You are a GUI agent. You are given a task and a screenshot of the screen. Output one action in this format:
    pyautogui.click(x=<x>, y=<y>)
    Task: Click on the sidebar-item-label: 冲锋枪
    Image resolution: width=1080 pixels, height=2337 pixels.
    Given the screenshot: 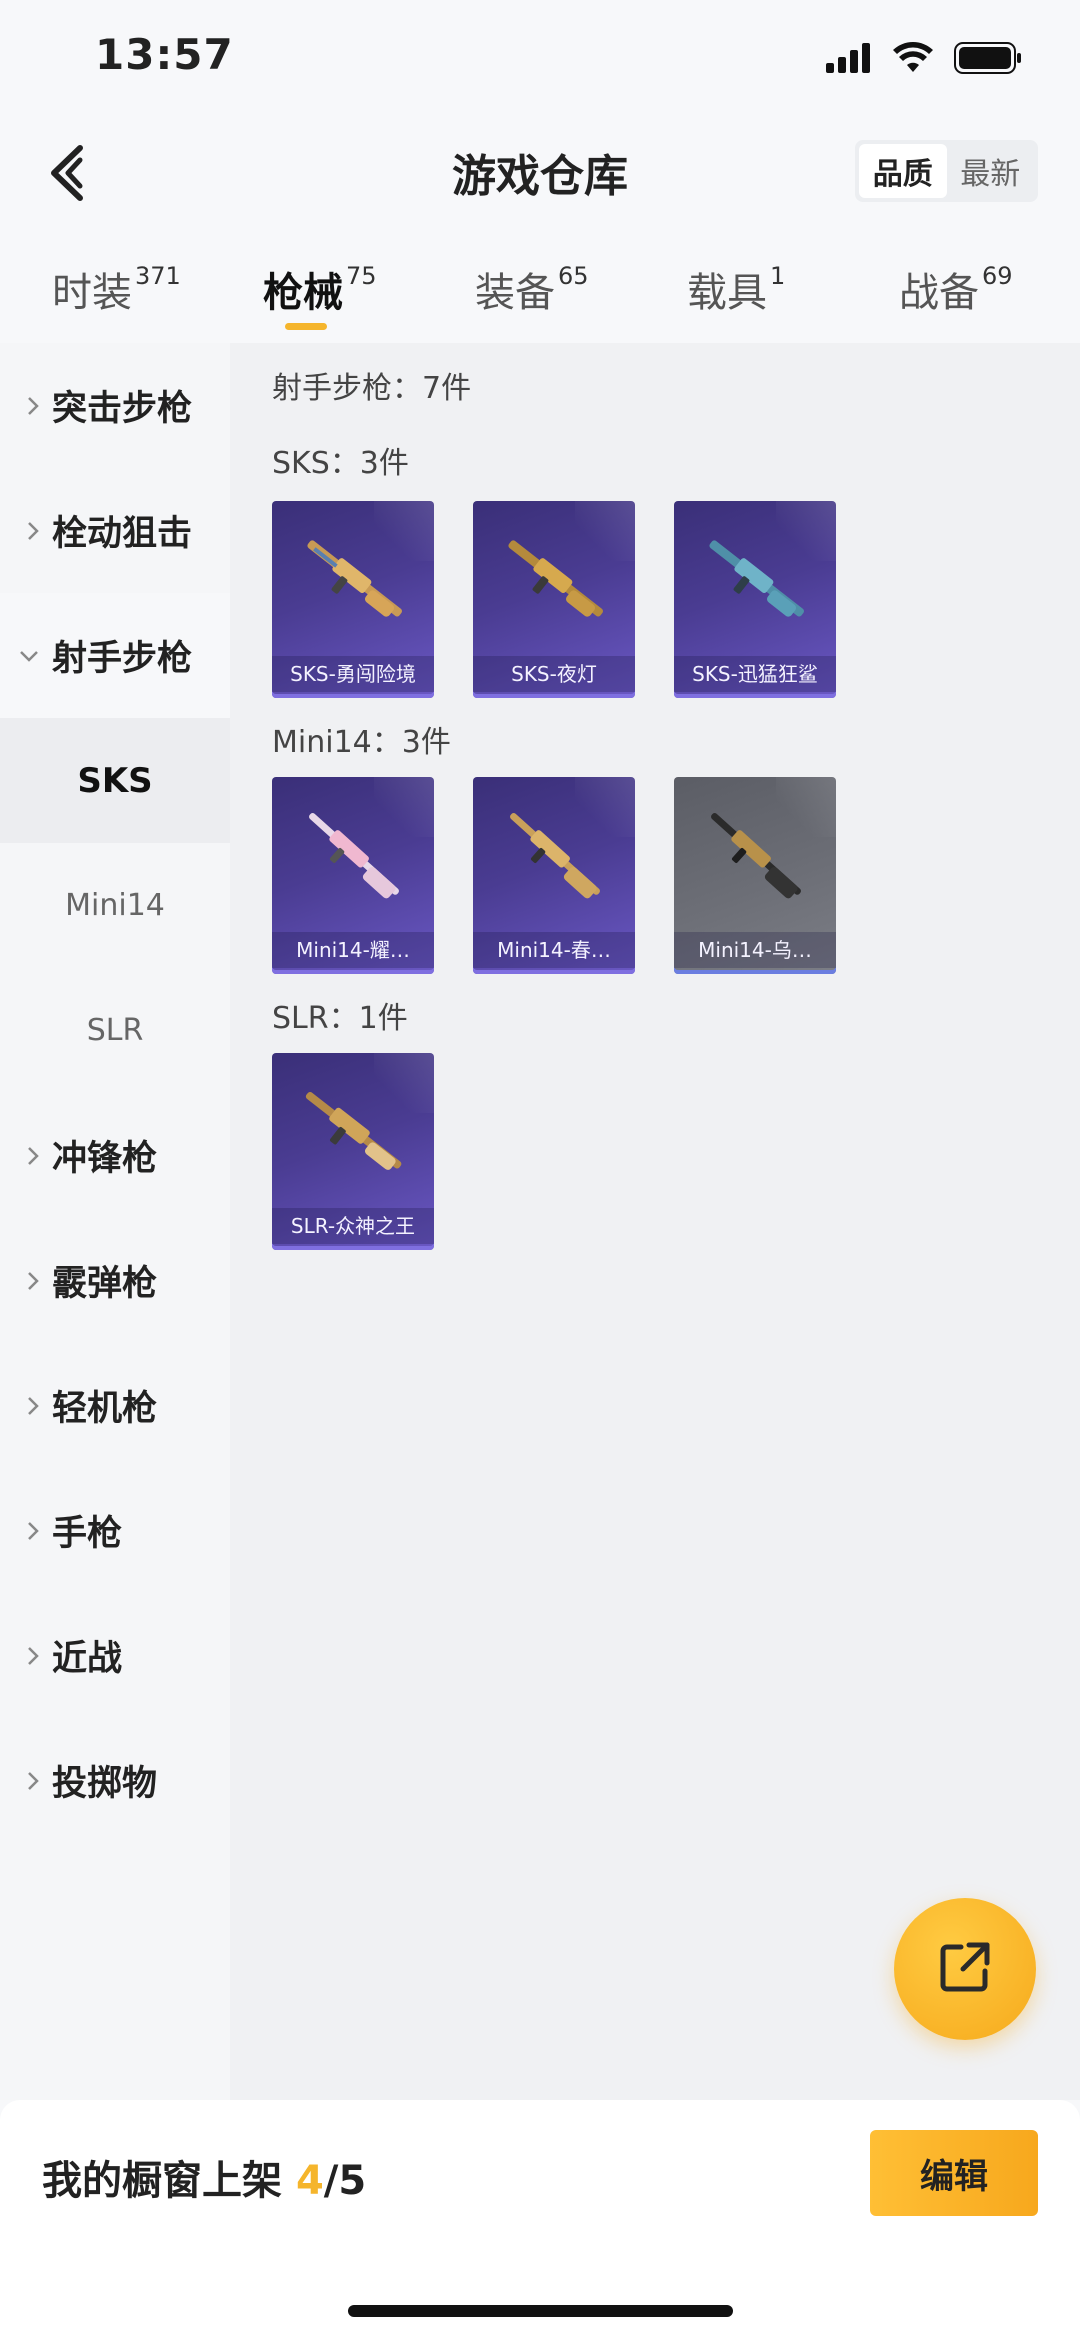 What is the action you would take?
    pyautogui.click(x=105, y=1159)
    